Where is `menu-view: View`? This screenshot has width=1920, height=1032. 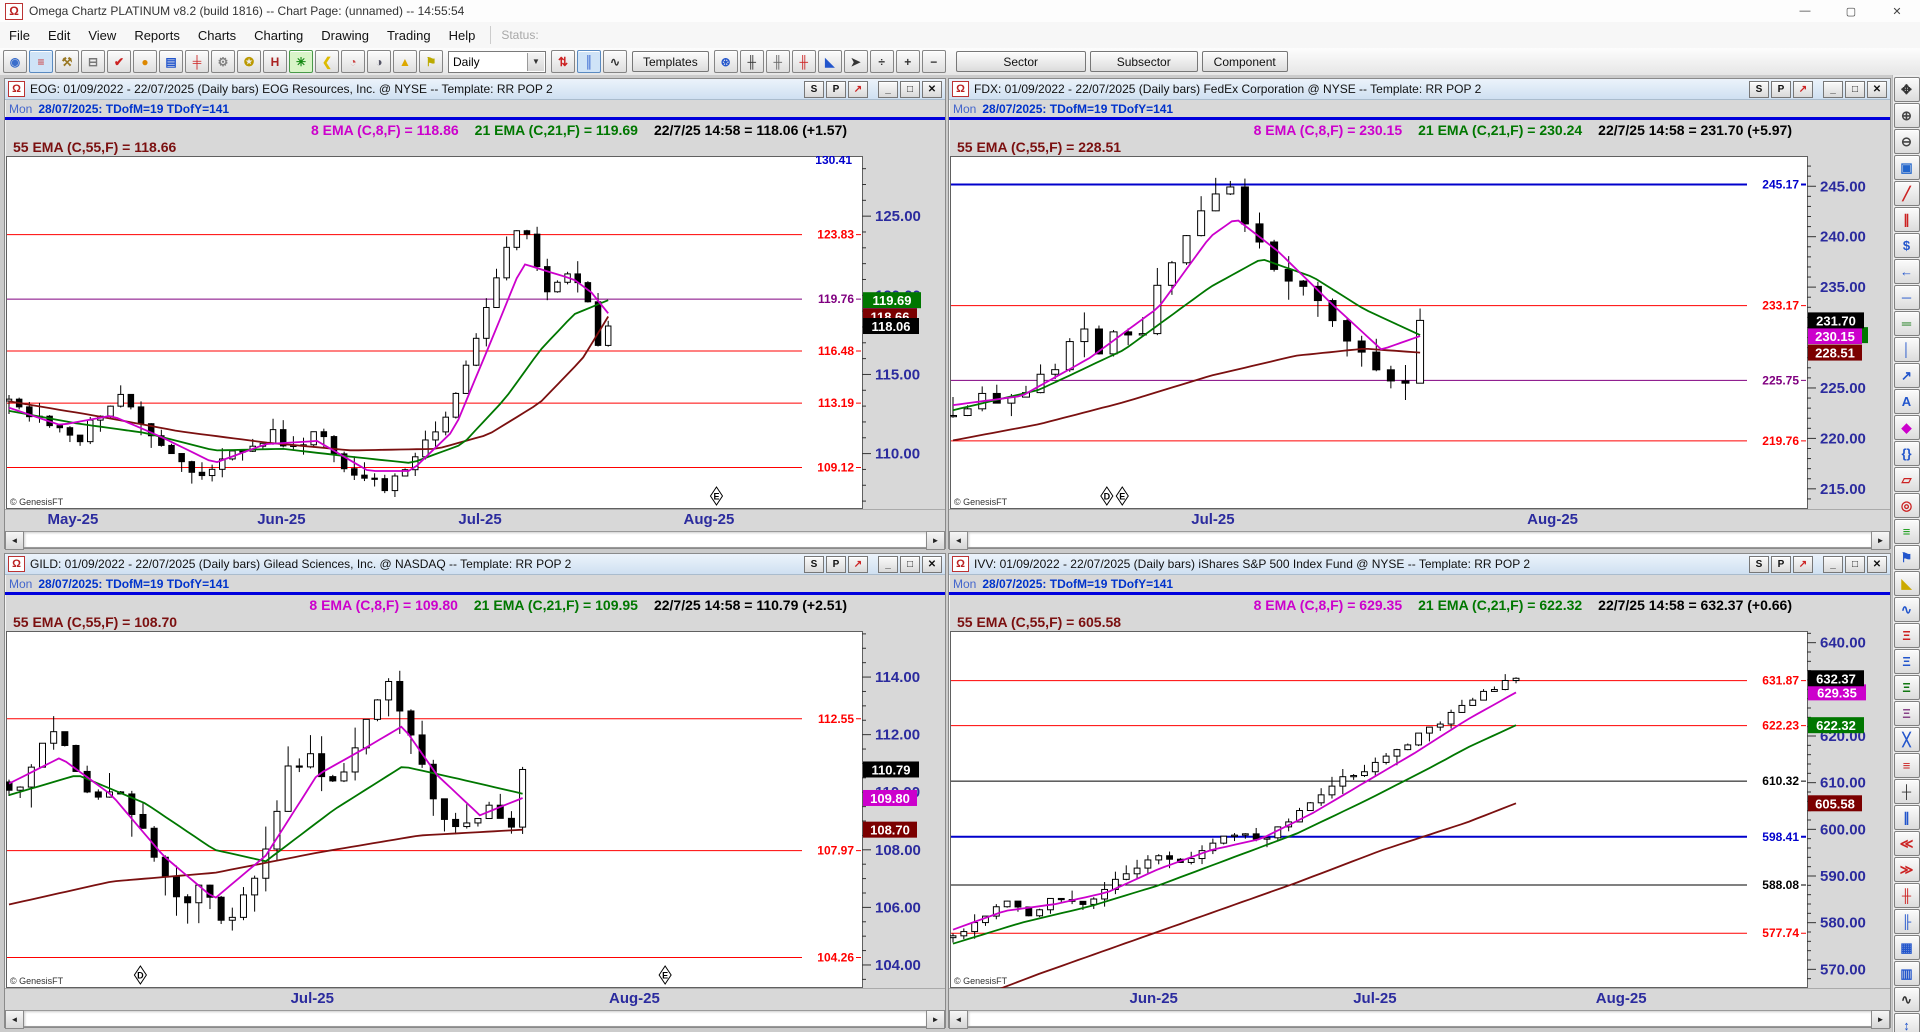
menu-view: View is located at coordinates (102, 35).